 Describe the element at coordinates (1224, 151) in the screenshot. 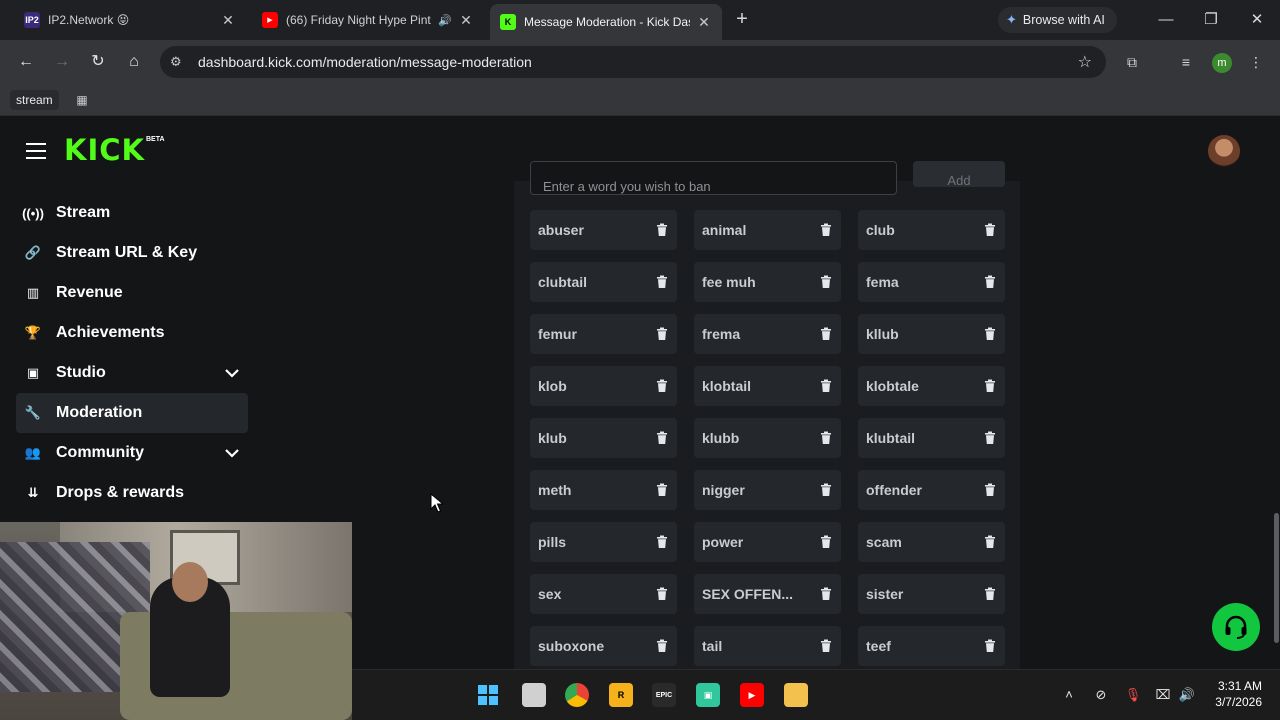

I see `user-avatar` at that location.